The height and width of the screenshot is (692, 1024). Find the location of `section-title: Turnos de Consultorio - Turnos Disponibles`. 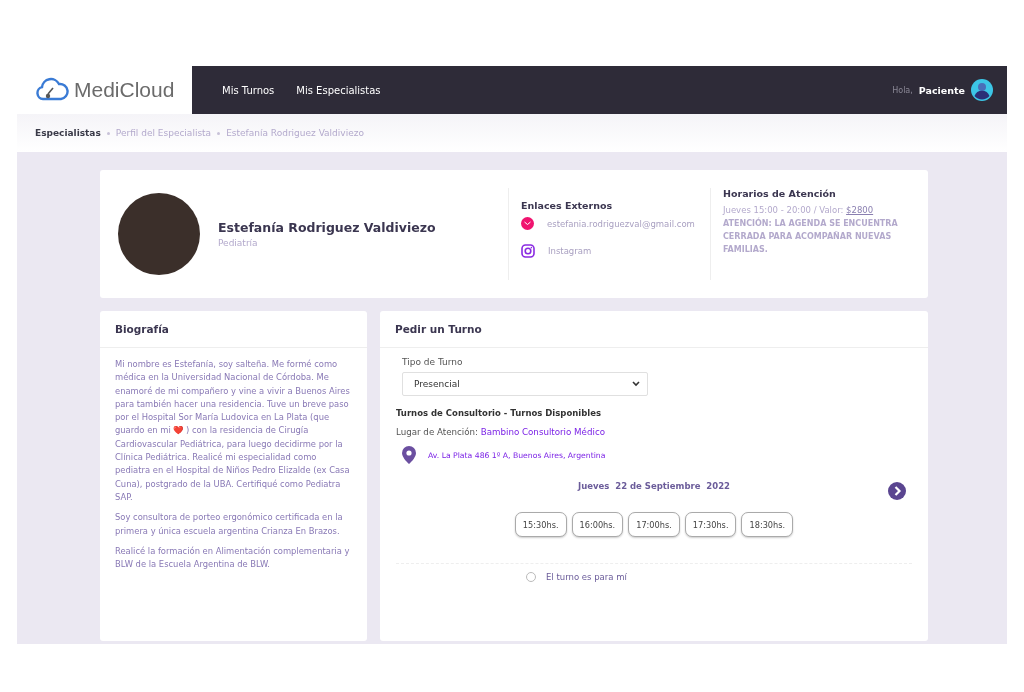

section-title: Turnos de Consultorio - Turnos Disponibles is located at coordinates (499, 413).